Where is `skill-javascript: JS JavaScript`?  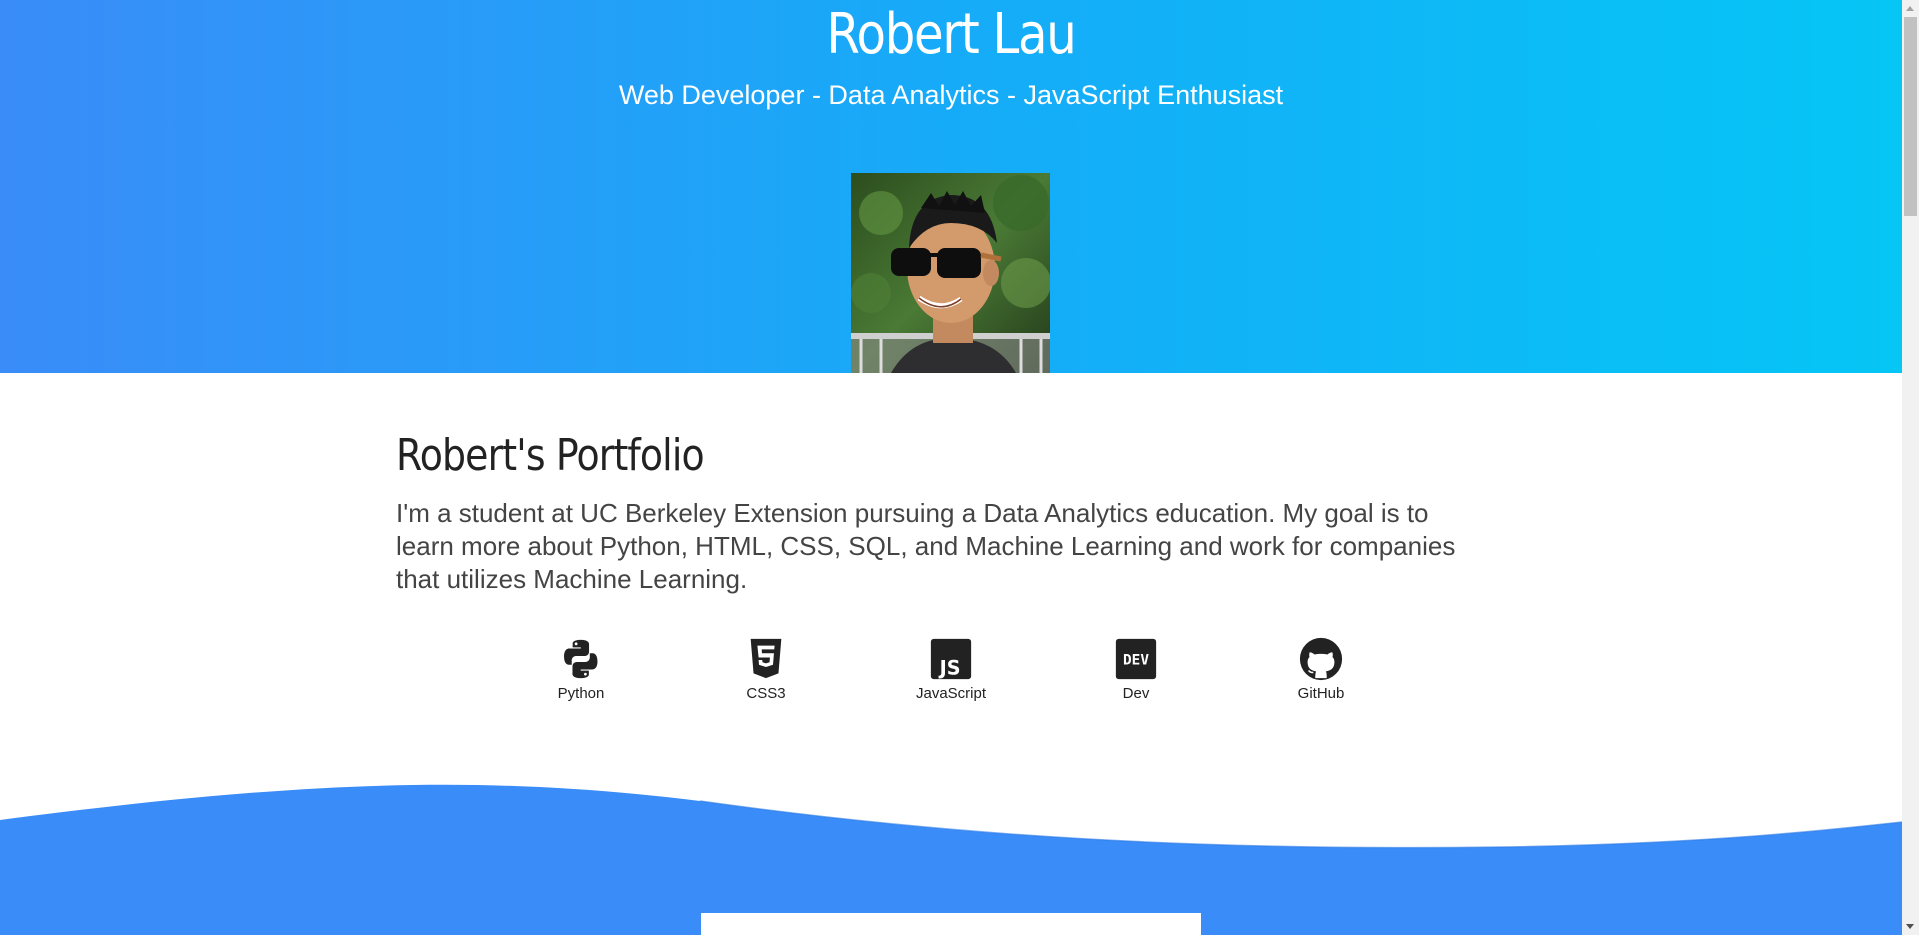 skill-javascript: JS JavaScript is located at coordinates (951, 669).